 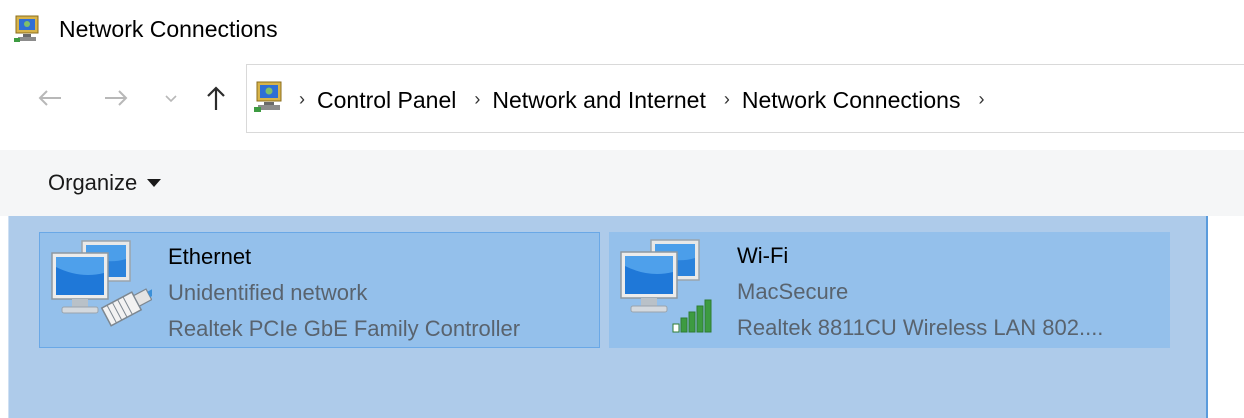 What do you see at coordinates (666, 286) in the screenshot?
I see `wifi-adapter-icon` at bounding box center [666, 286].